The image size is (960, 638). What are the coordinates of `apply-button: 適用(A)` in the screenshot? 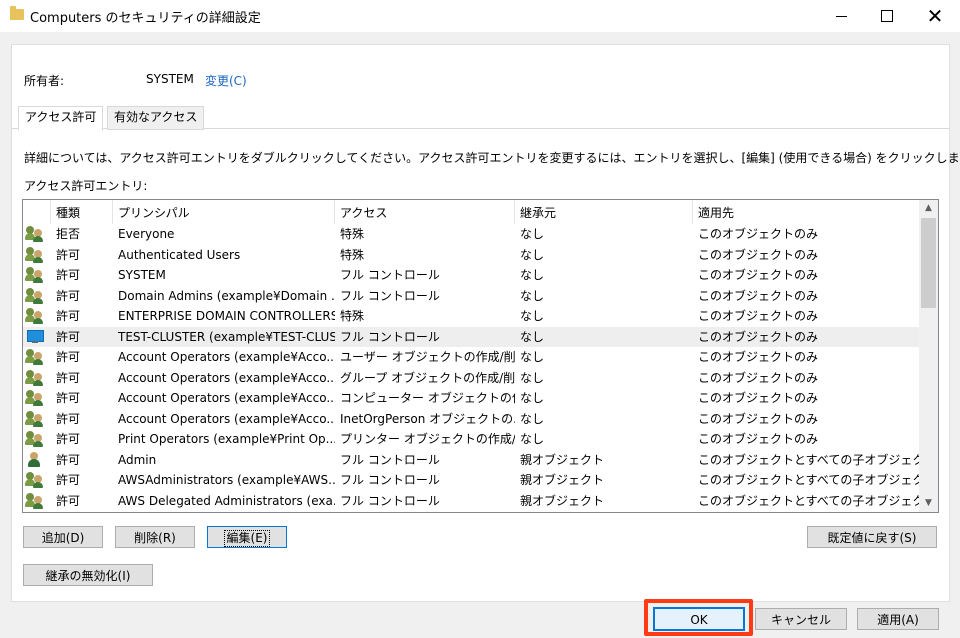 It's located at (898, 619).